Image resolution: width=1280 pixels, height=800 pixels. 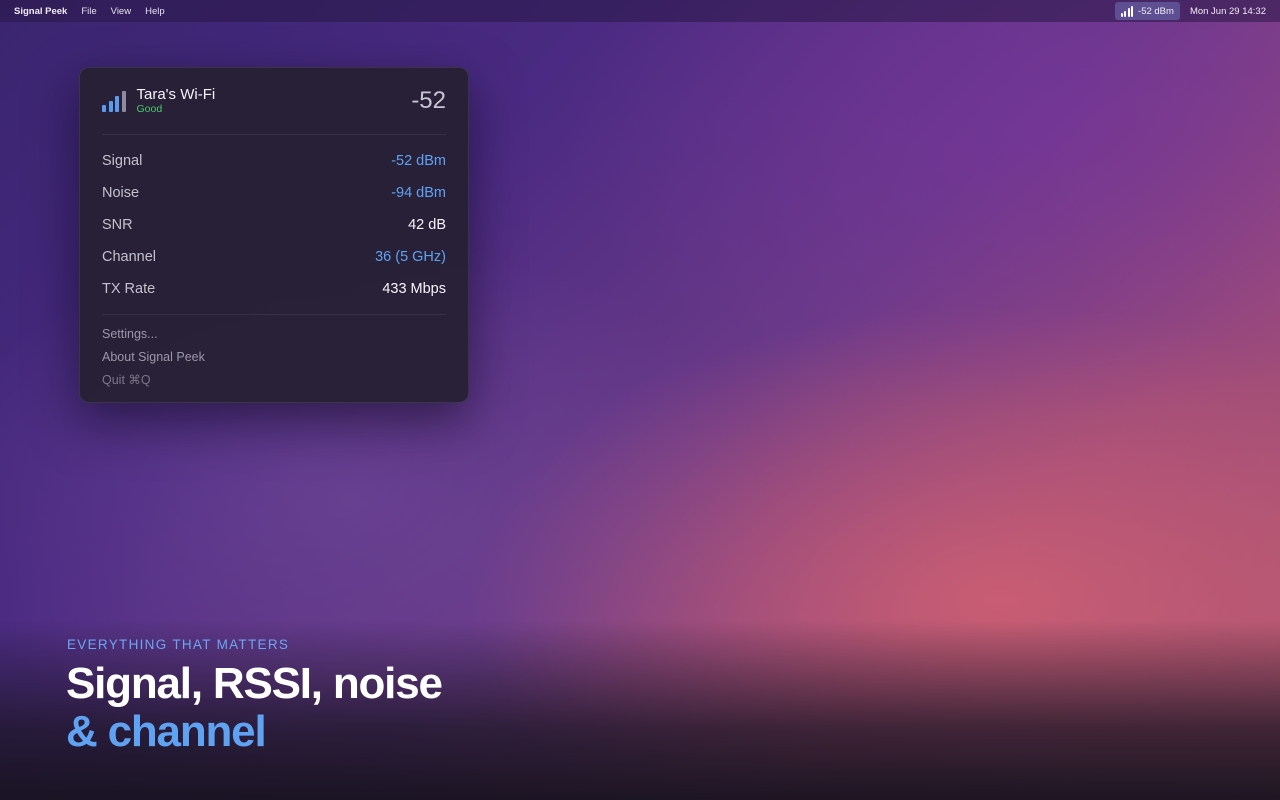 I want to click on menu-view: View, so click(x=121, y=11).